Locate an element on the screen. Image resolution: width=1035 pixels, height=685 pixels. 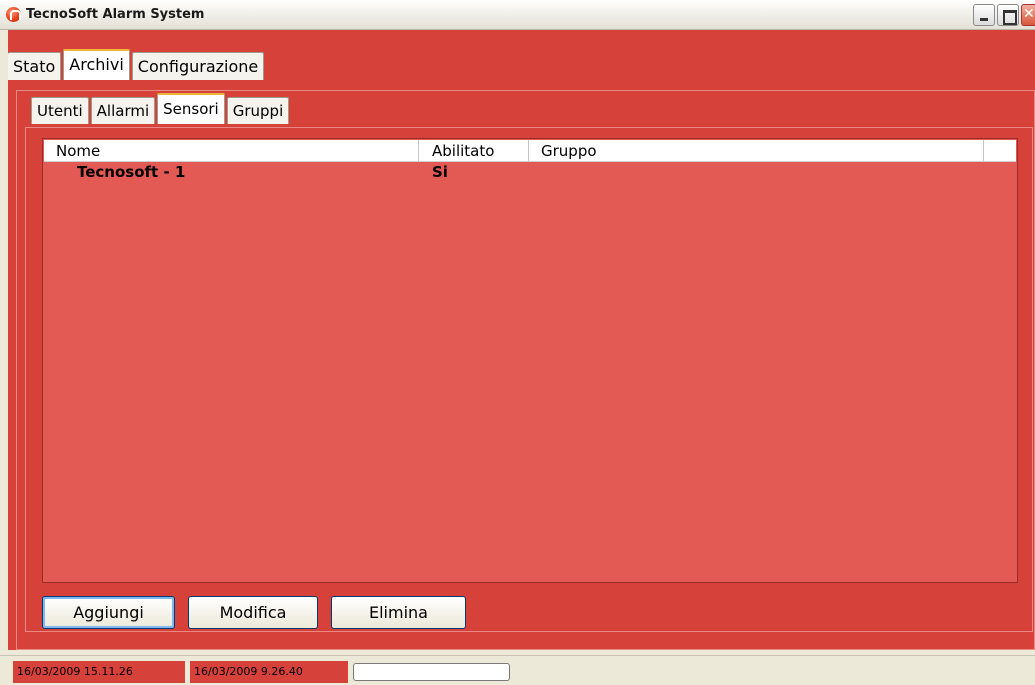
minimize-icon is located at coordinates (984, 15).